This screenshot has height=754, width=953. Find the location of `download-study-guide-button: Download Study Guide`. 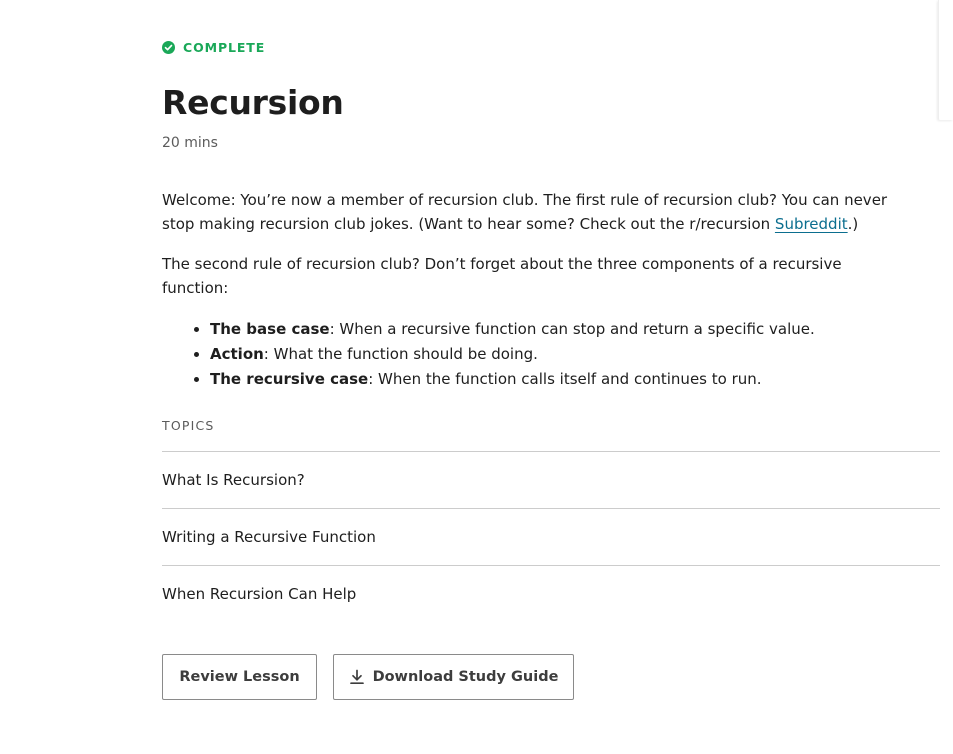

download-study-guide-button: Download Study Guide is located at coordinates (453, 677).